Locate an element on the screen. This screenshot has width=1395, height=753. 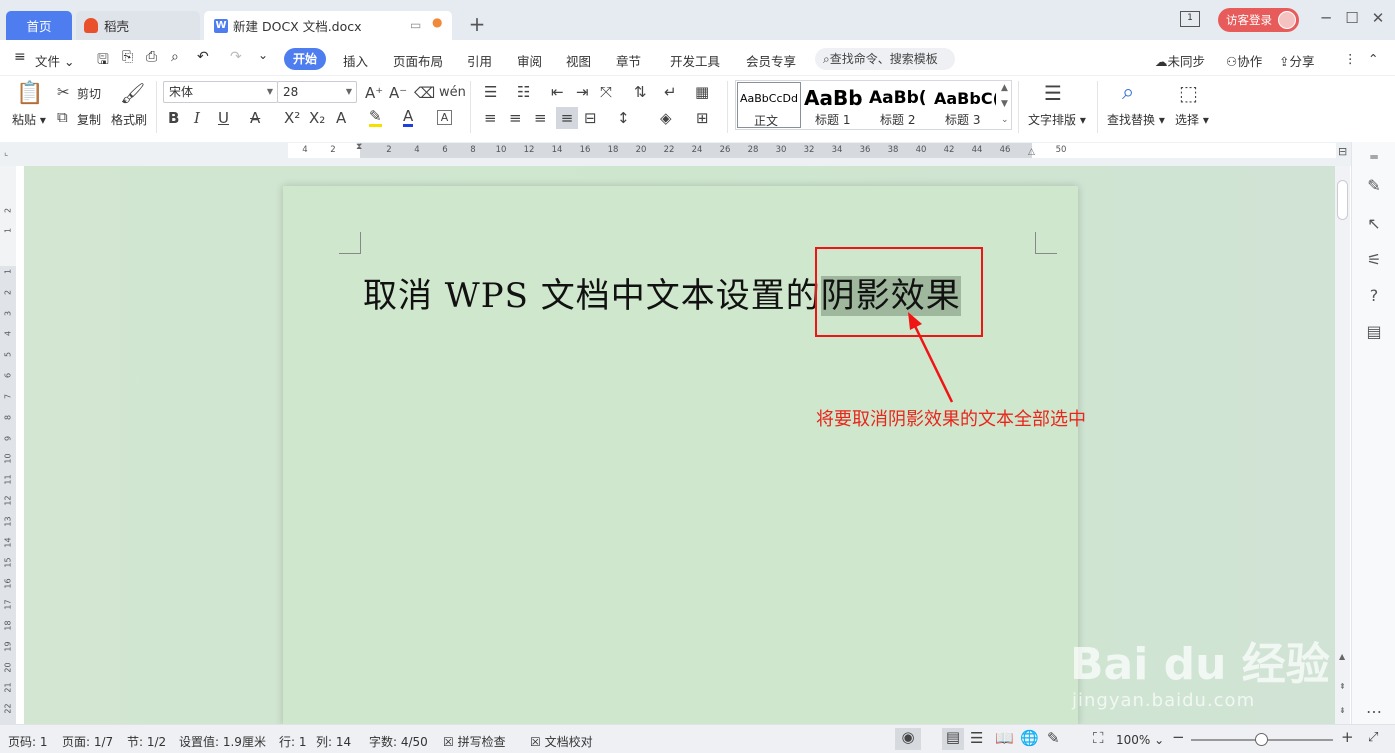
status-column: 列: 14 is located at coordinates (333, 741).